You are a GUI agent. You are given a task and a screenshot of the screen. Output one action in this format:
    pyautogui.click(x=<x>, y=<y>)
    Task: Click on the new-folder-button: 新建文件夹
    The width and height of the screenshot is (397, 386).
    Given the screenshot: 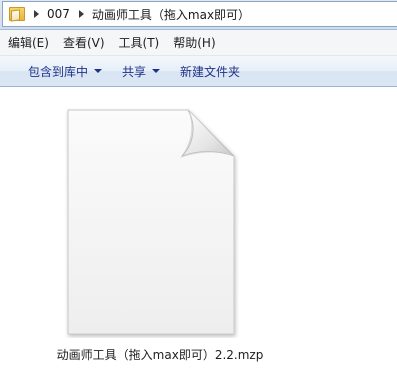 What is the action you would take?
    pyautogui.click(x=210, y=71)
    